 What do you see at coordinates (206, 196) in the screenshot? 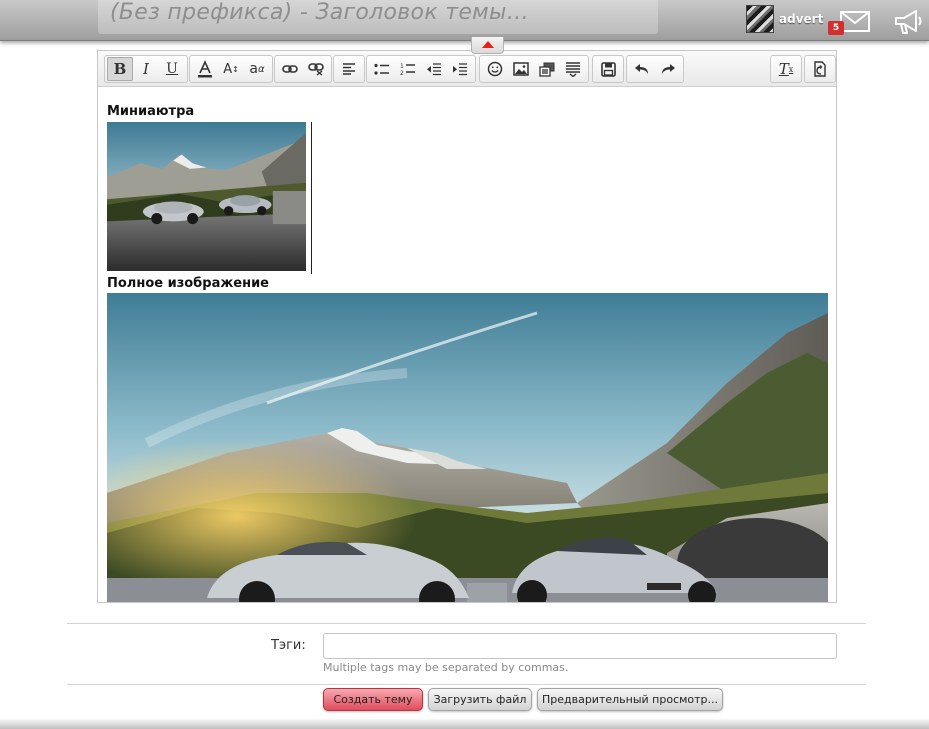
I see `thumbnail-image` at bounding box center [206, 196].